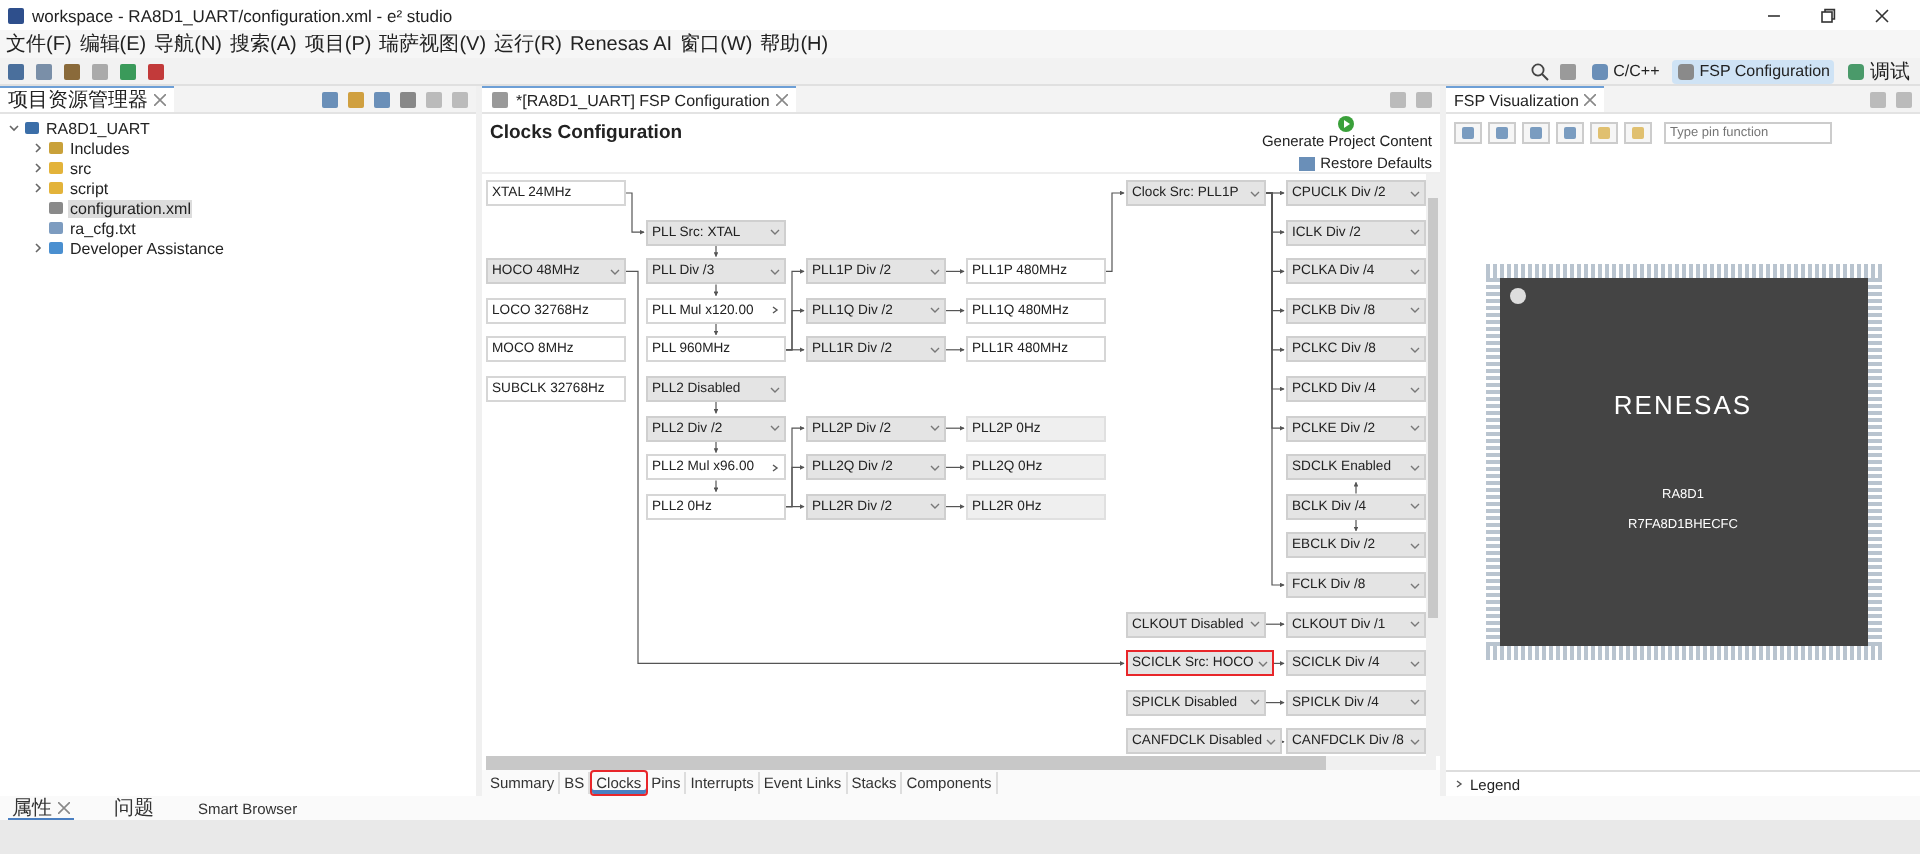  Describe the element at coordinates (794, 44) in the screenshot. I see `menu-item: 帮助(H)` at that location.